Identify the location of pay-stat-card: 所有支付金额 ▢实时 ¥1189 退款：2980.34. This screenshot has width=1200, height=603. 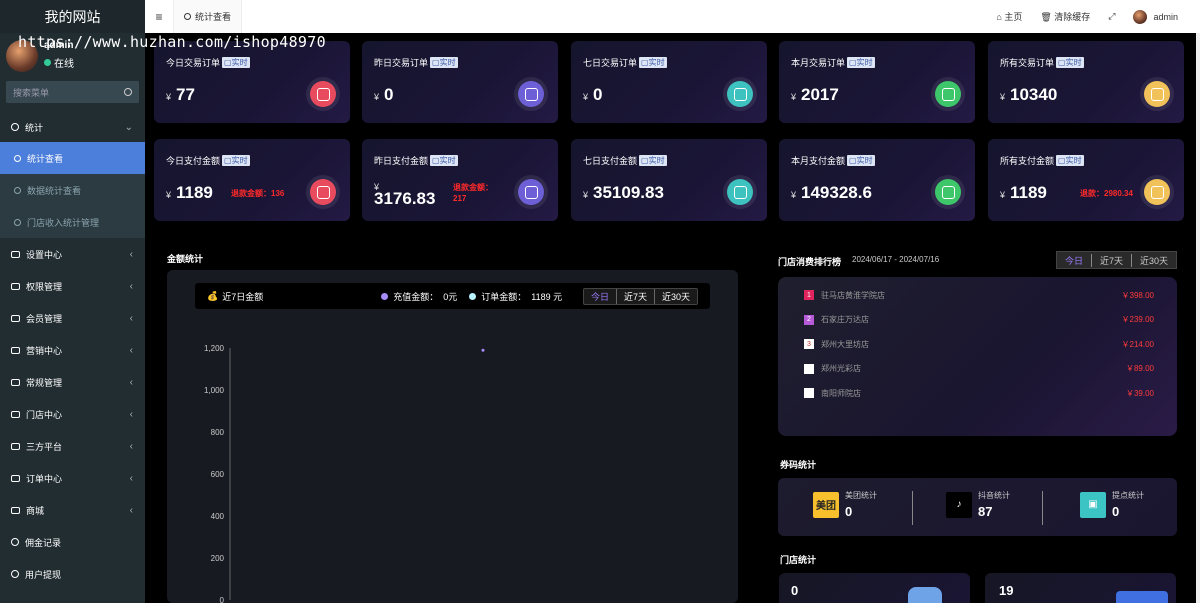
(1086, 180).